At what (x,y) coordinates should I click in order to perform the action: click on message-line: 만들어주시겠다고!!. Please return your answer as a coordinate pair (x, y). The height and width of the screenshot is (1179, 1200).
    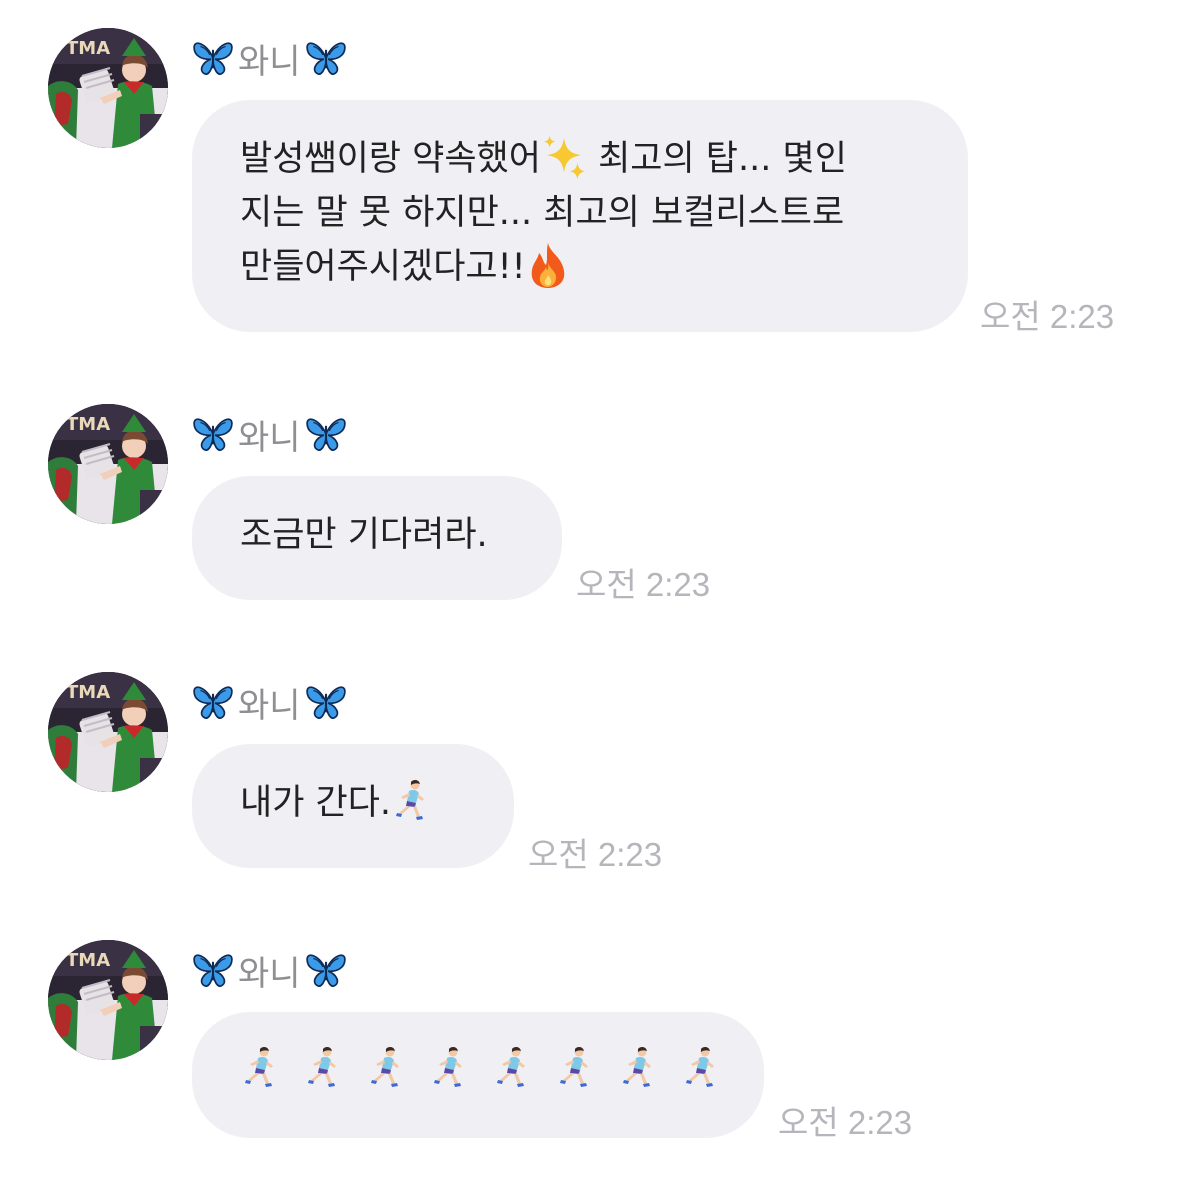
    Looking at the image, I should click on (580, 267).